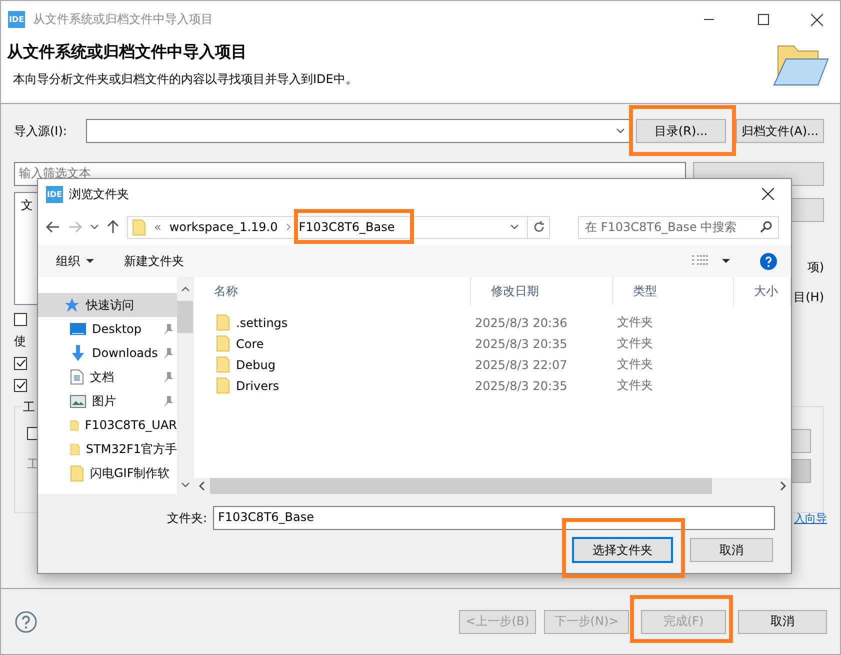 The height and width of the screenshot is (655, 841). What do you see at coordinates (99, 194) in the screenshot?
I see `dialog-title: 浏览文件夹` at bounding box center [99, 194].